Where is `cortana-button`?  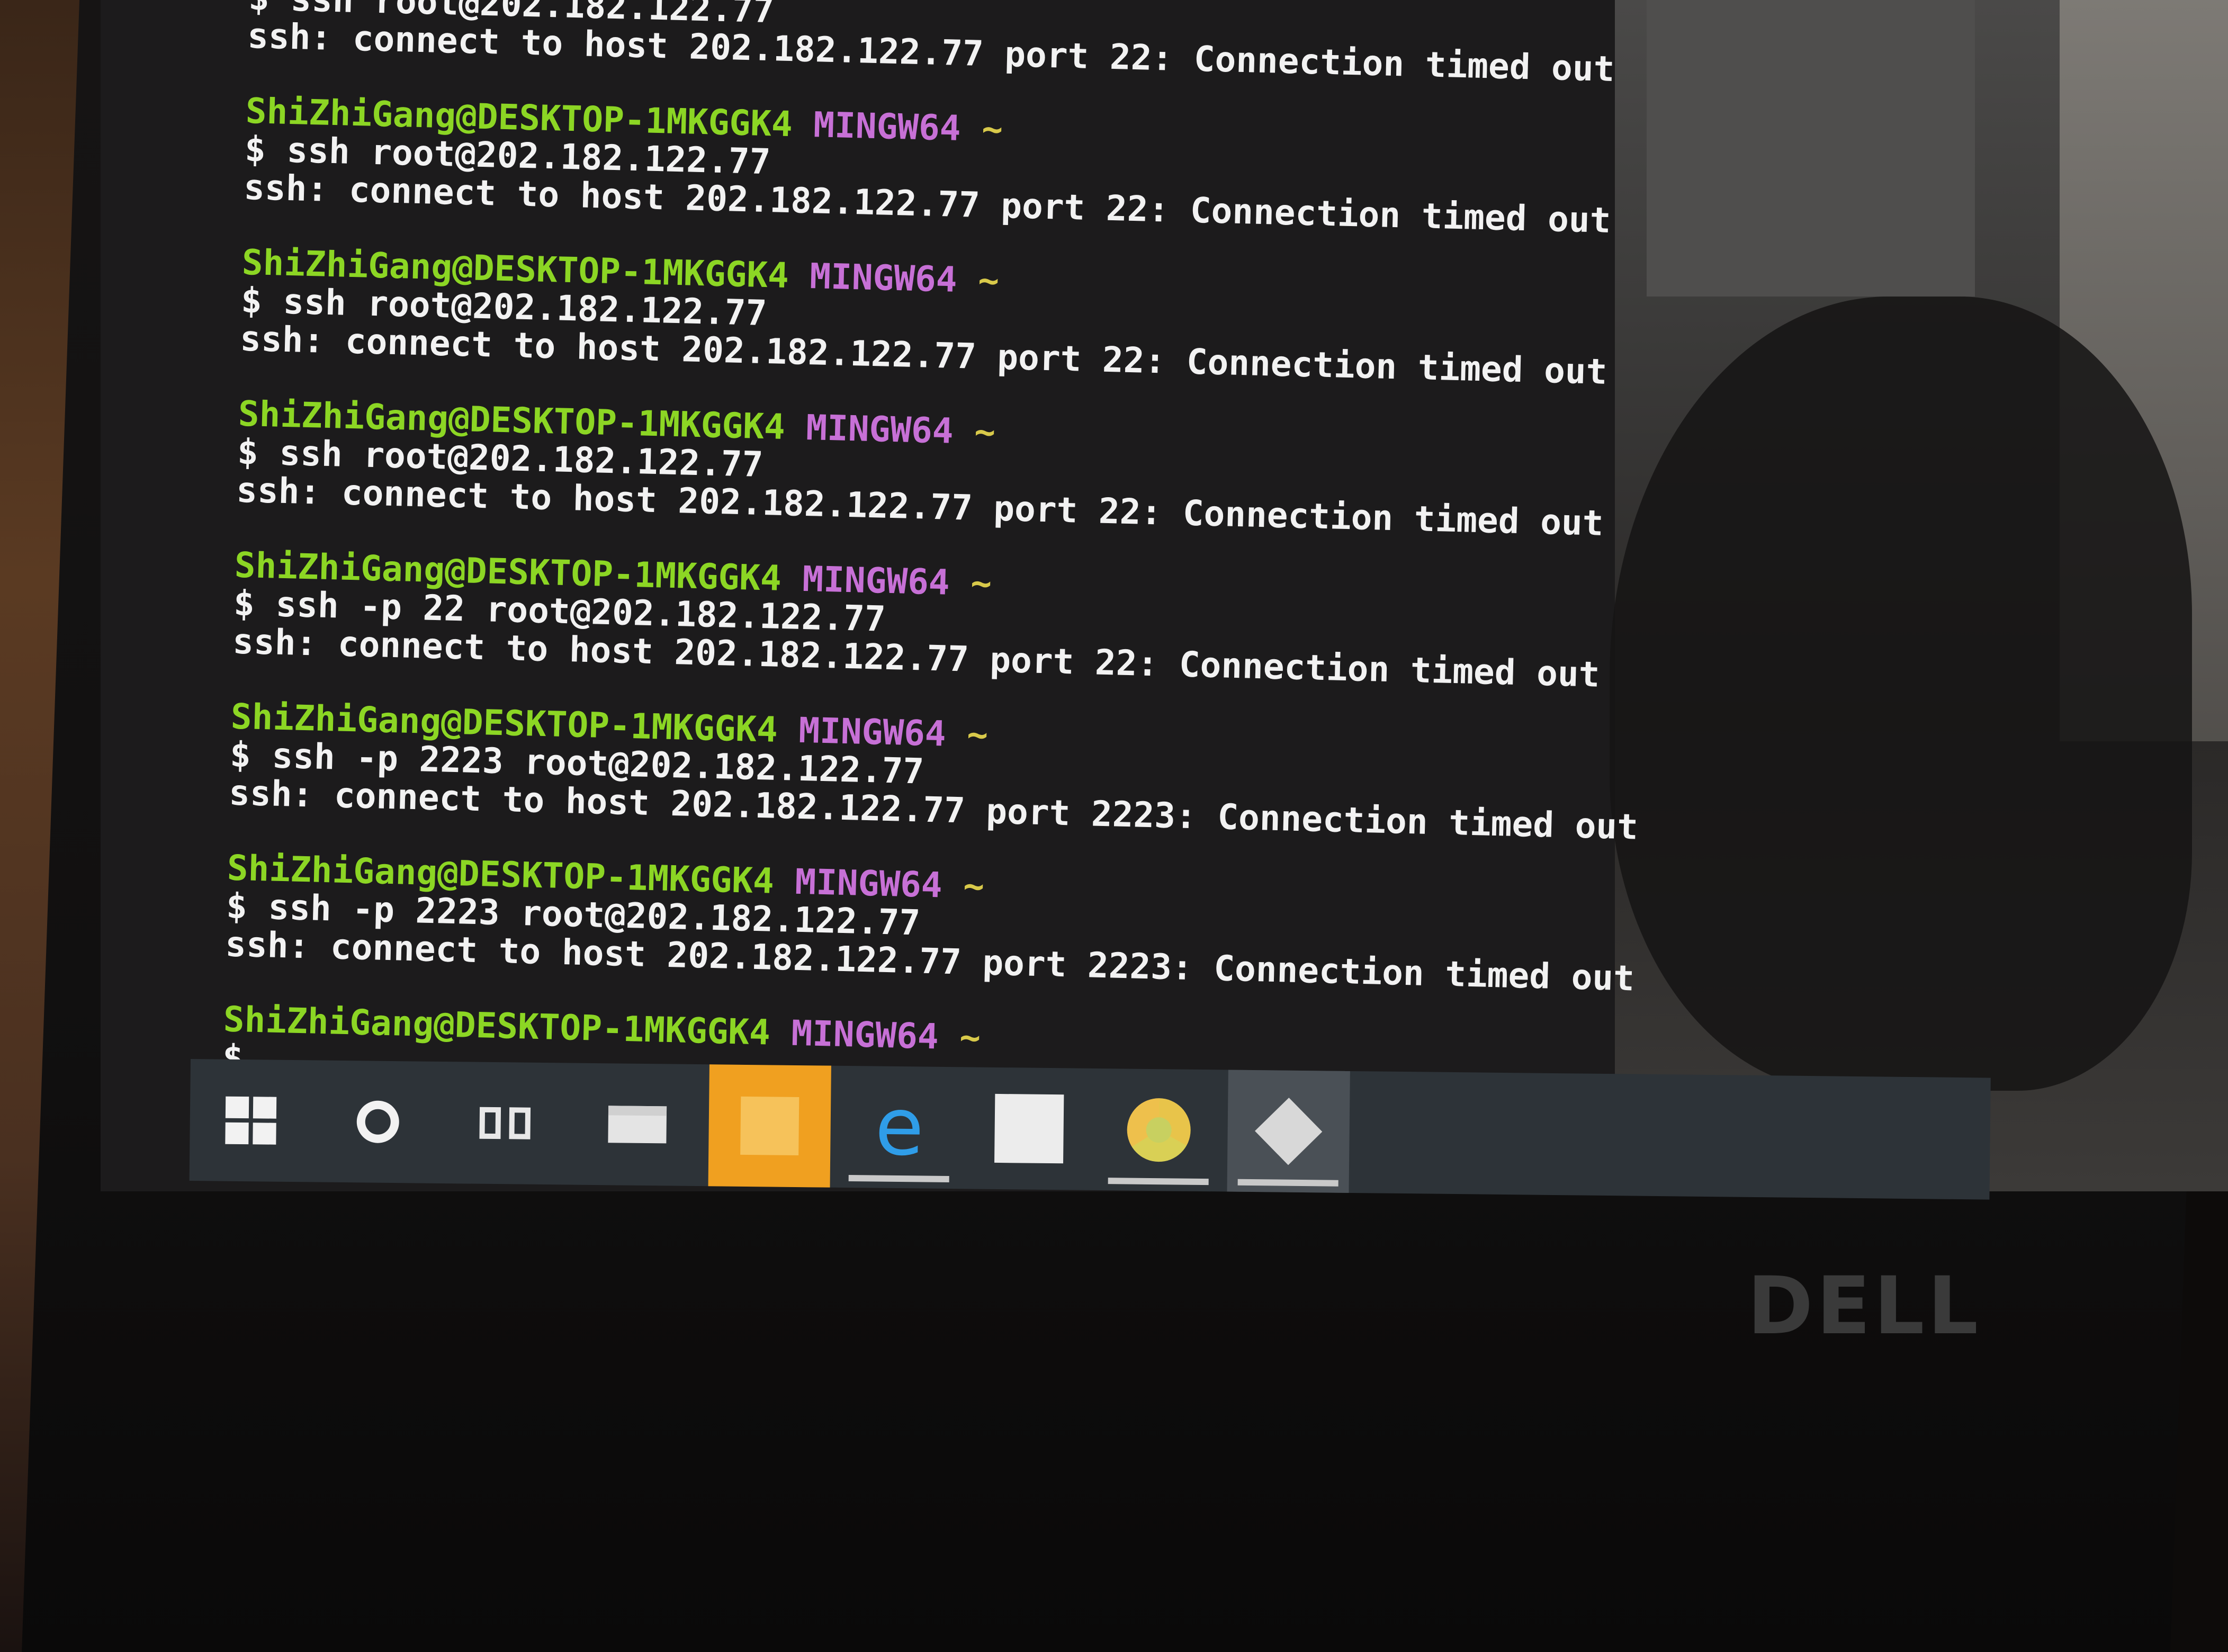
cortana-button is located at coordinates (378, 1122).